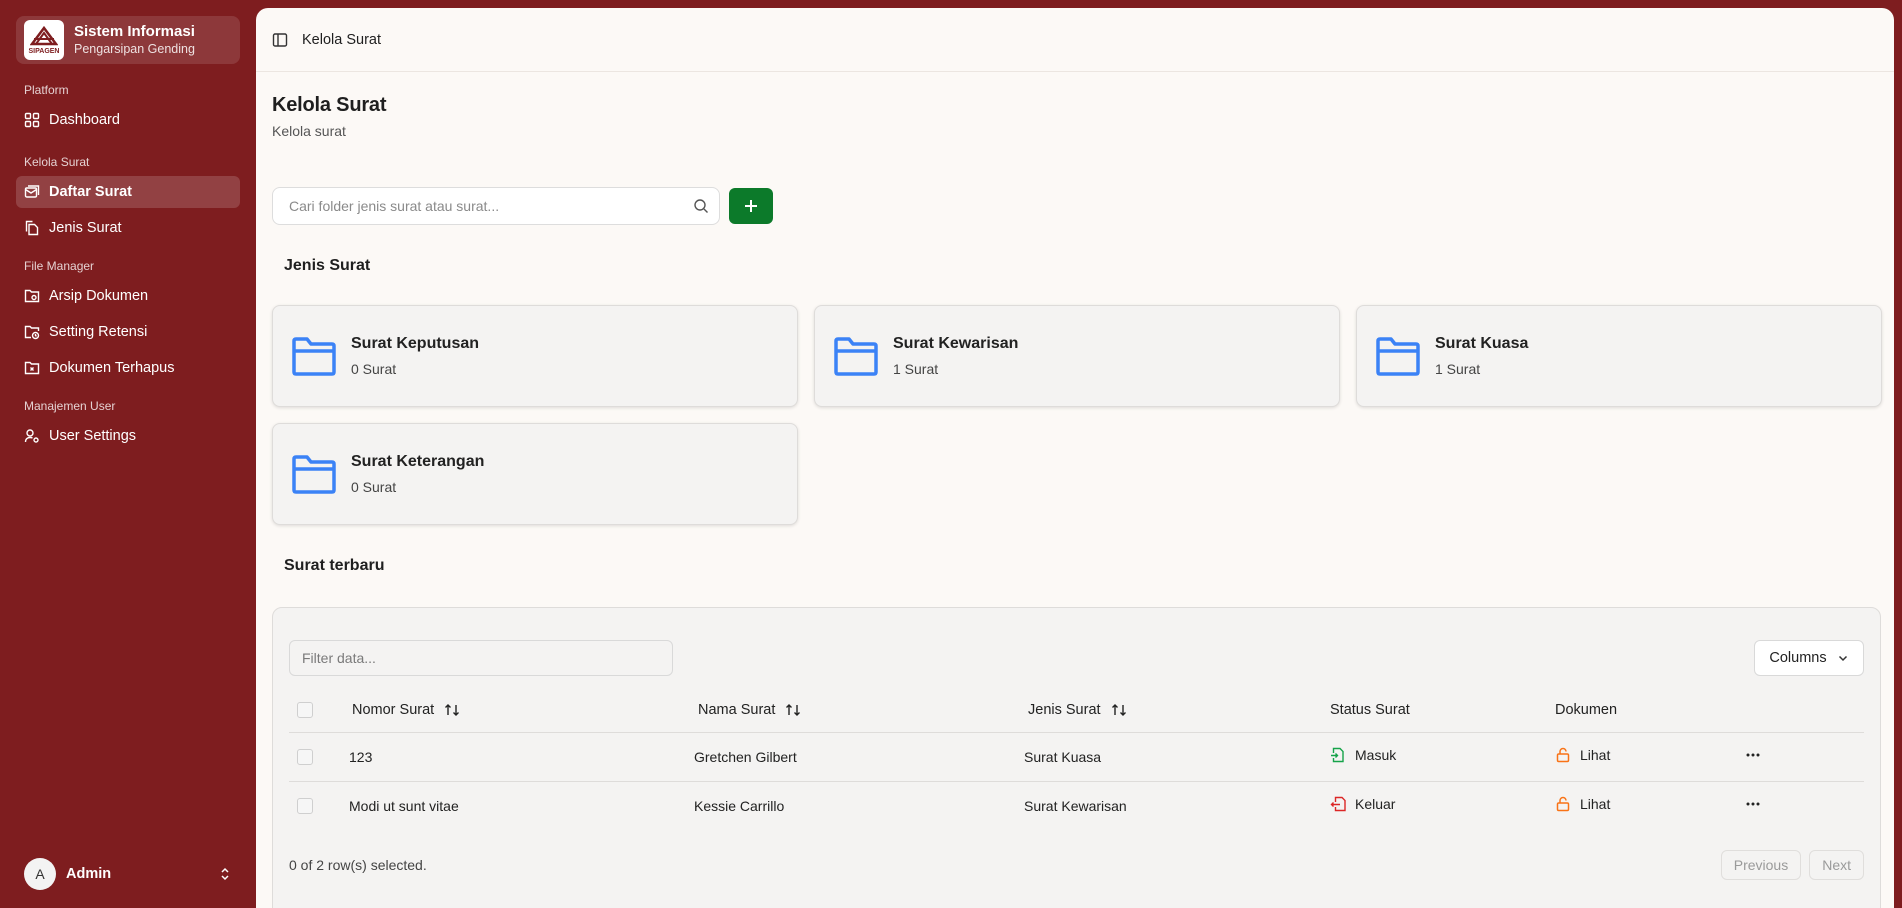 The width and height of the screenshot is (1902, 908). I want to click on sidebar-item-label: Dokumen Terhapus, so click(112, 368).